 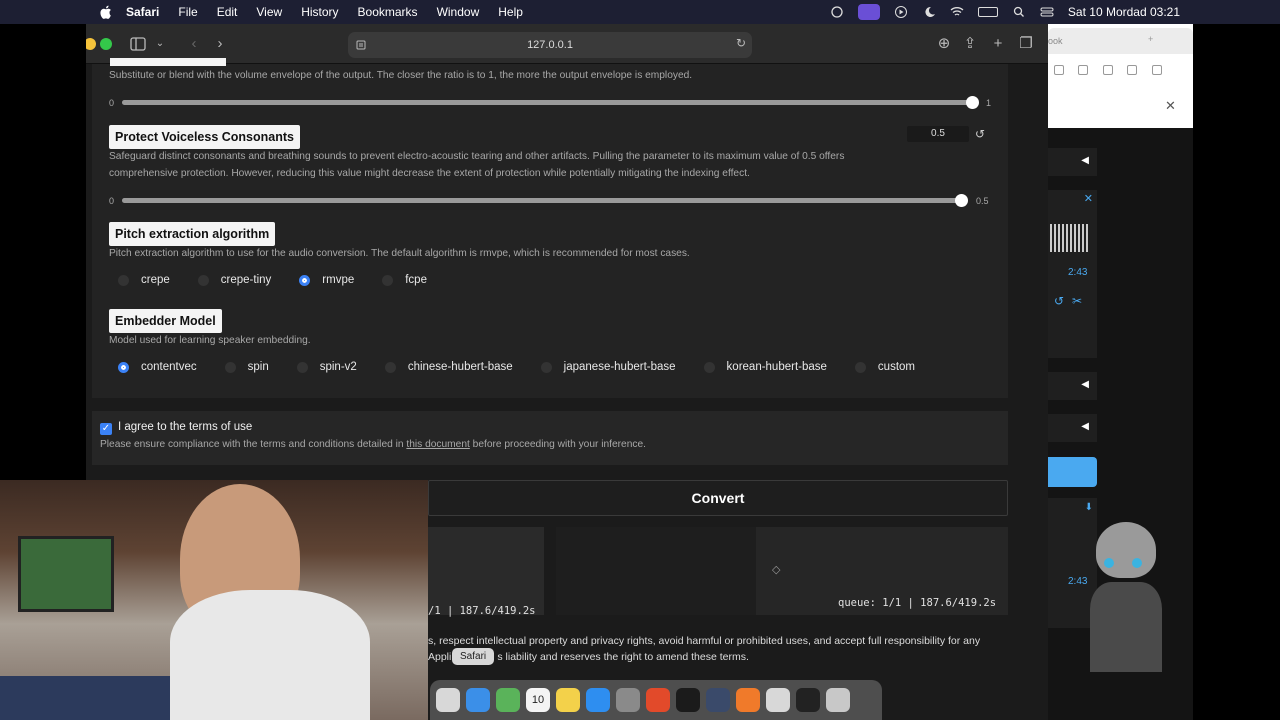 I want to click on menu-help: Help, so click(x=510, y=12).